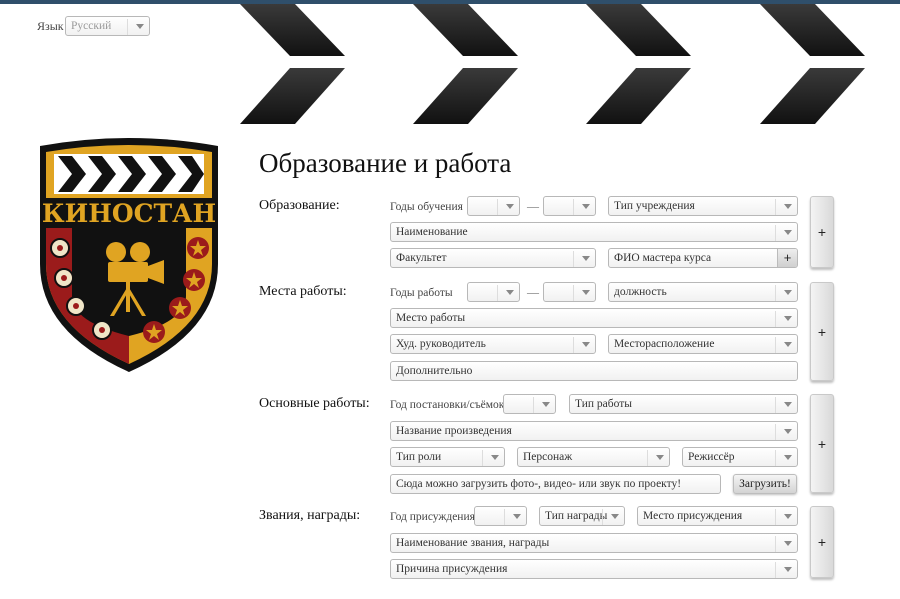  I want to click on language-select: Русский, so click(107, 26).